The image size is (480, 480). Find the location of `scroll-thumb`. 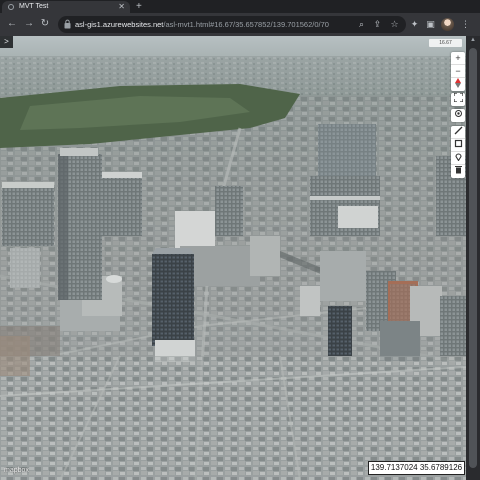

scroll-thumb is located at coordinates (473, 258).